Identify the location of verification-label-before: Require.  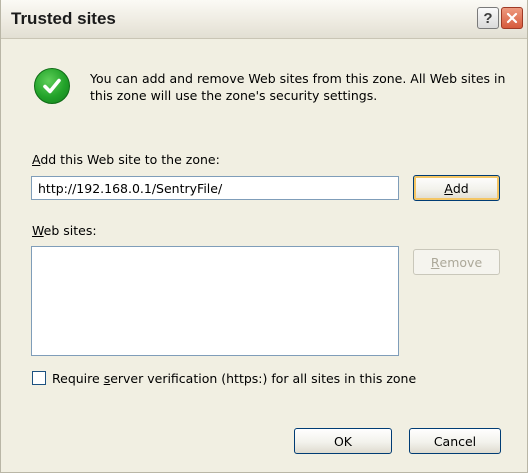
(78, 378).